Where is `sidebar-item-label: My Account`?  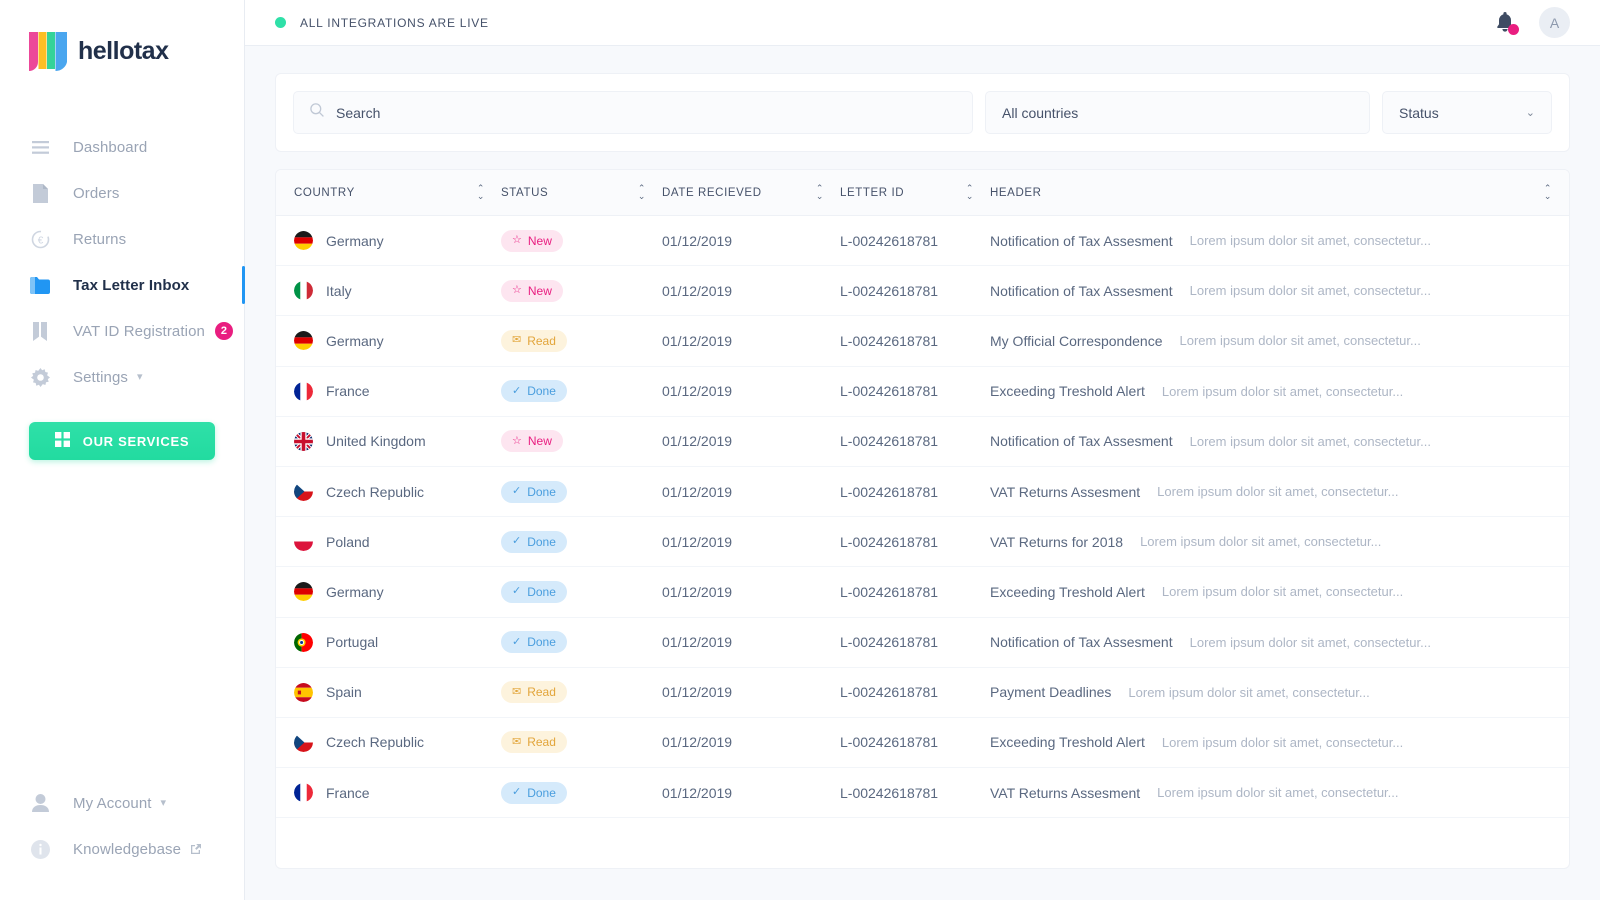 sidebar-item-label: My Account is located at coordinates (112, 803).